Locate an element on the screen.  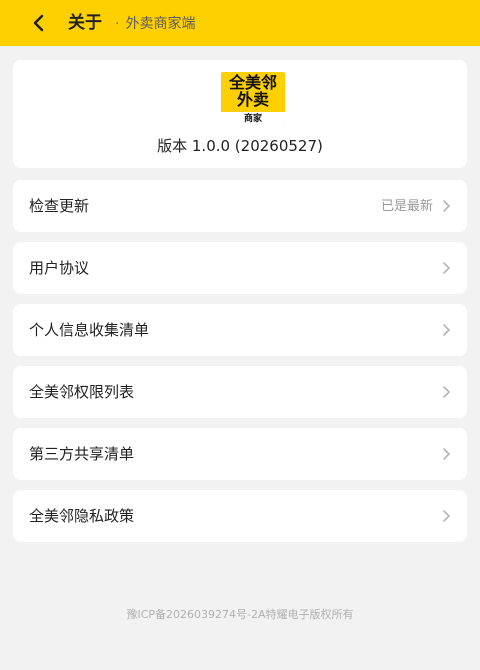
logo-tag: 商家 is located at coordinates (253, 119).